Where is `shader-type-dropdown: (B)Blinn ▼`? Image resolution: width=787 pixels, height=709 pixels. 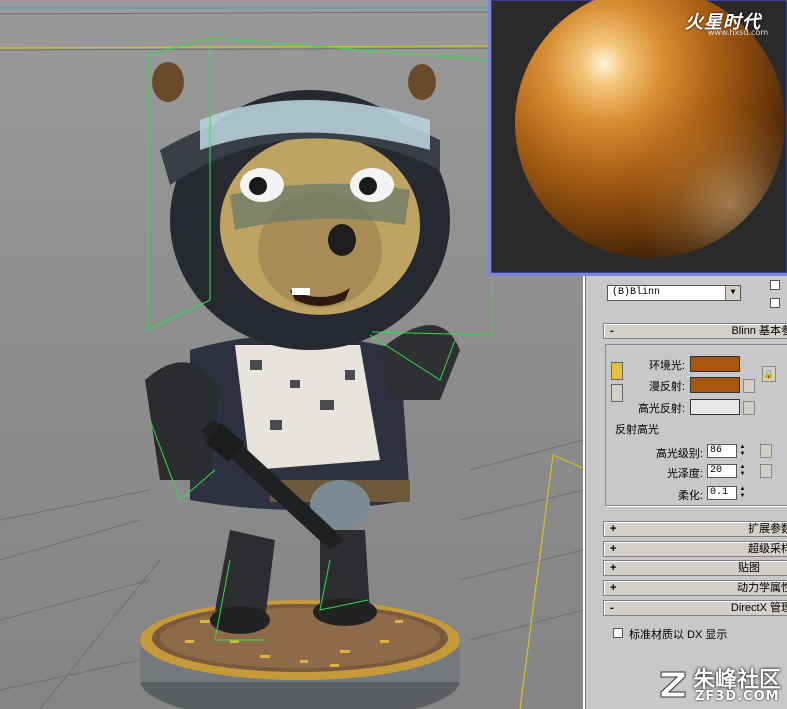
shader-type-dropdown: (B)Blinn ▼ is located at coordinates (674, 293).